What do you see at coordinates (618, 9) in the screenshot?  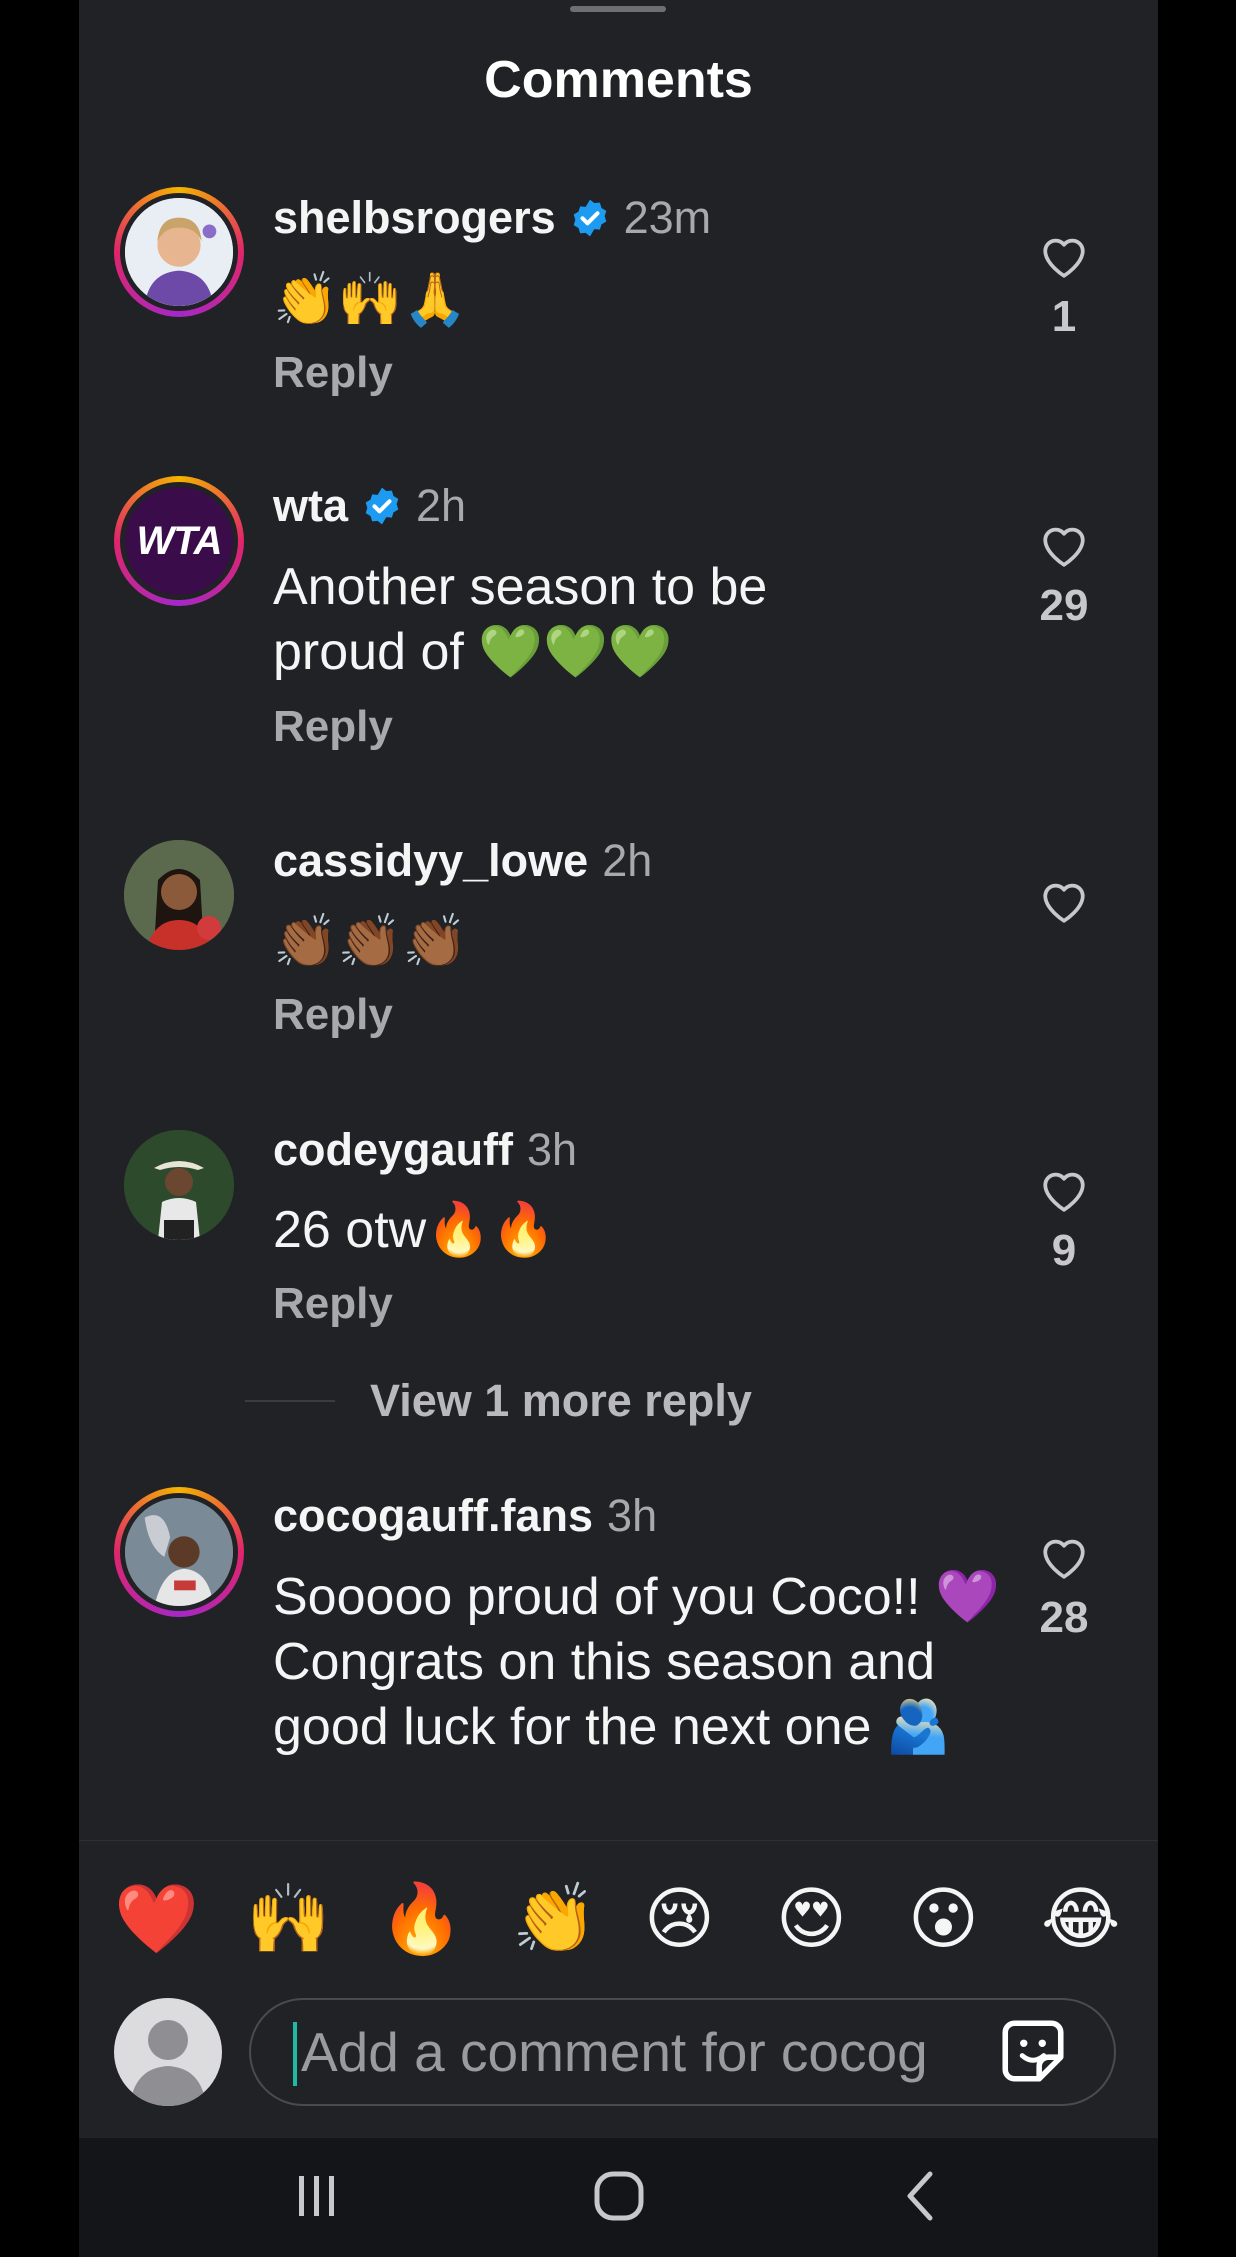 I see `drag-handle` at bounding box center [618, 9].